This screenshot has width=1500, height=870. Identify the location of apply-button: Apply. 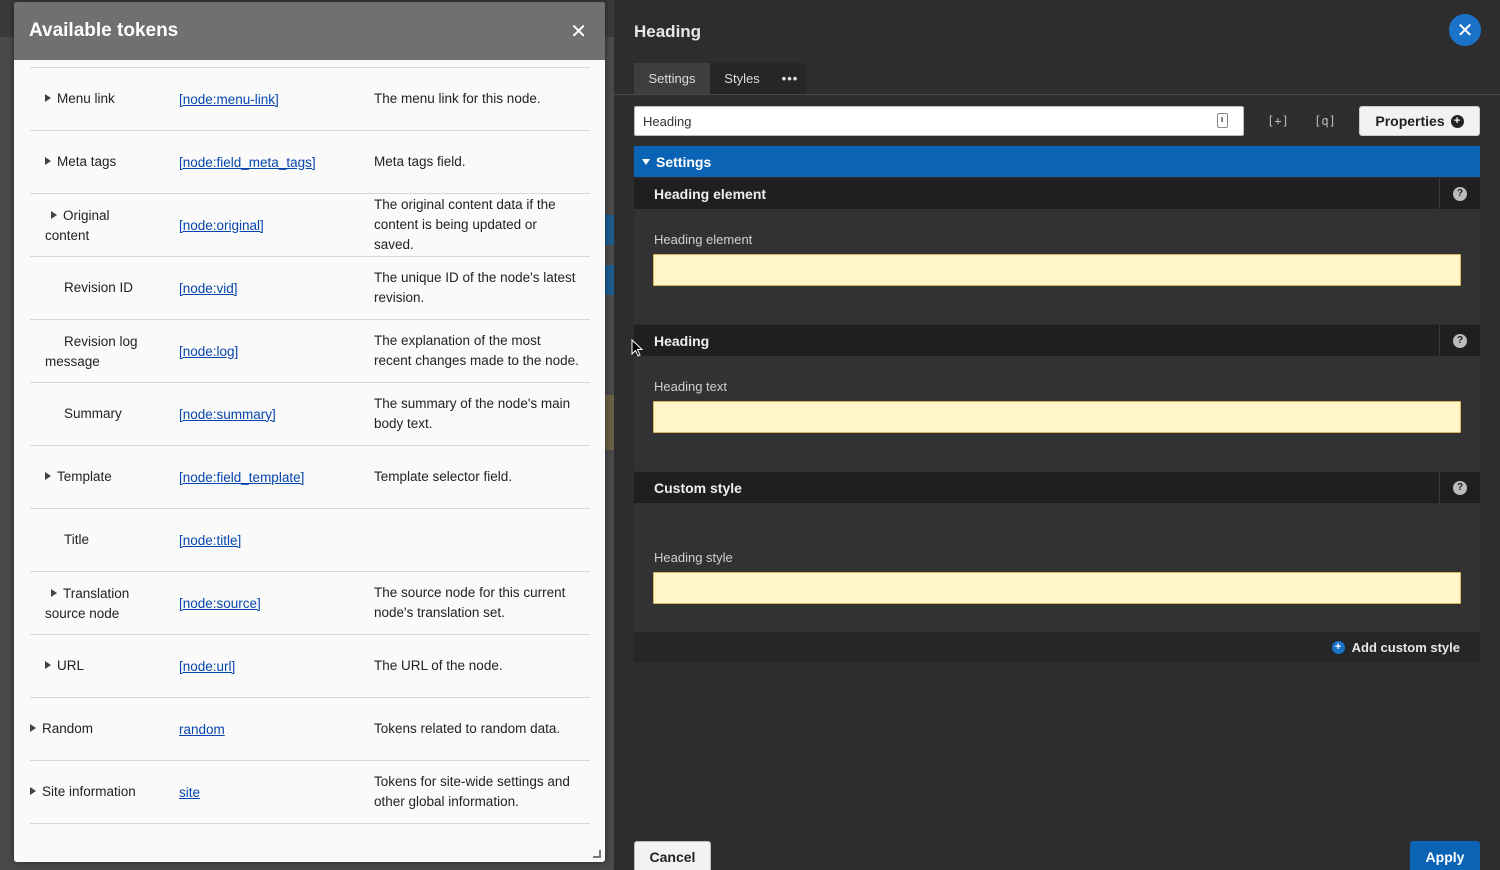
(1445, 855).